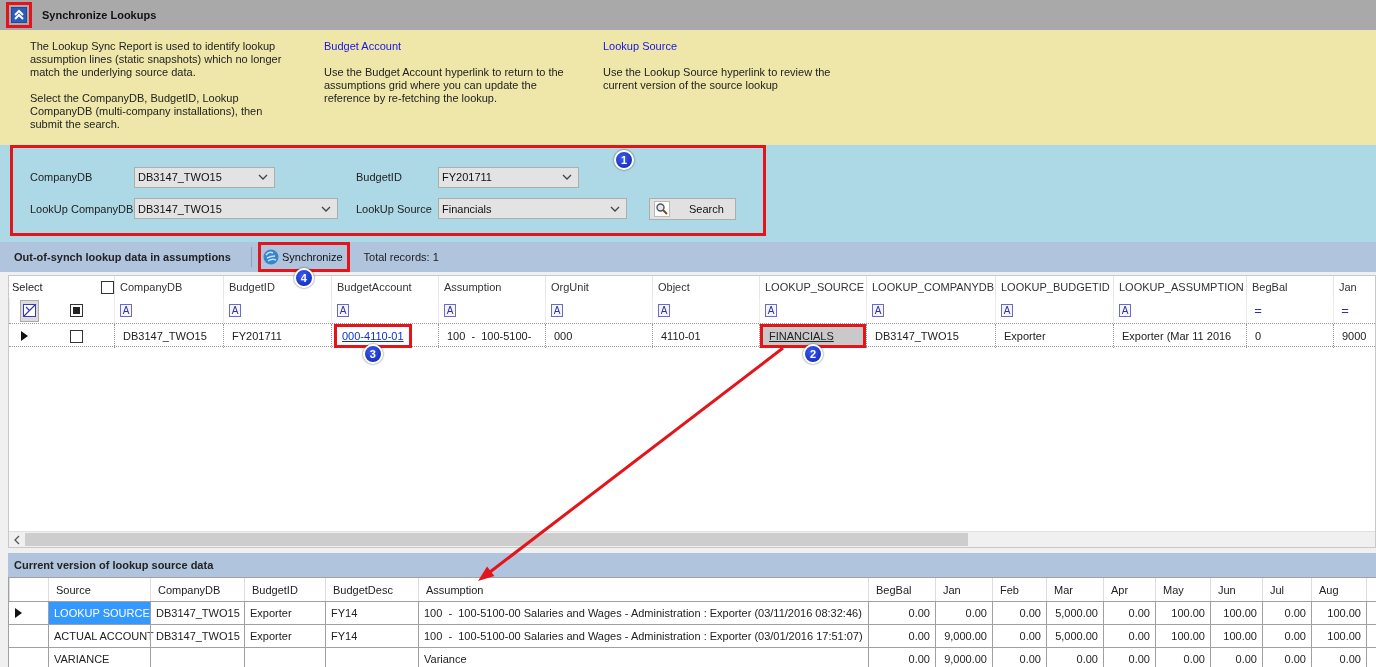 The height and width of the screenshot is (667, 1376). What do you see at coordinates (444, 85) in the screenshot?
I see `paragraph: Use the Budget Account hyperlink to return to the assumptions grid where you can update the reference by re-fetching the lookup.` at bounding box center [444, 85].